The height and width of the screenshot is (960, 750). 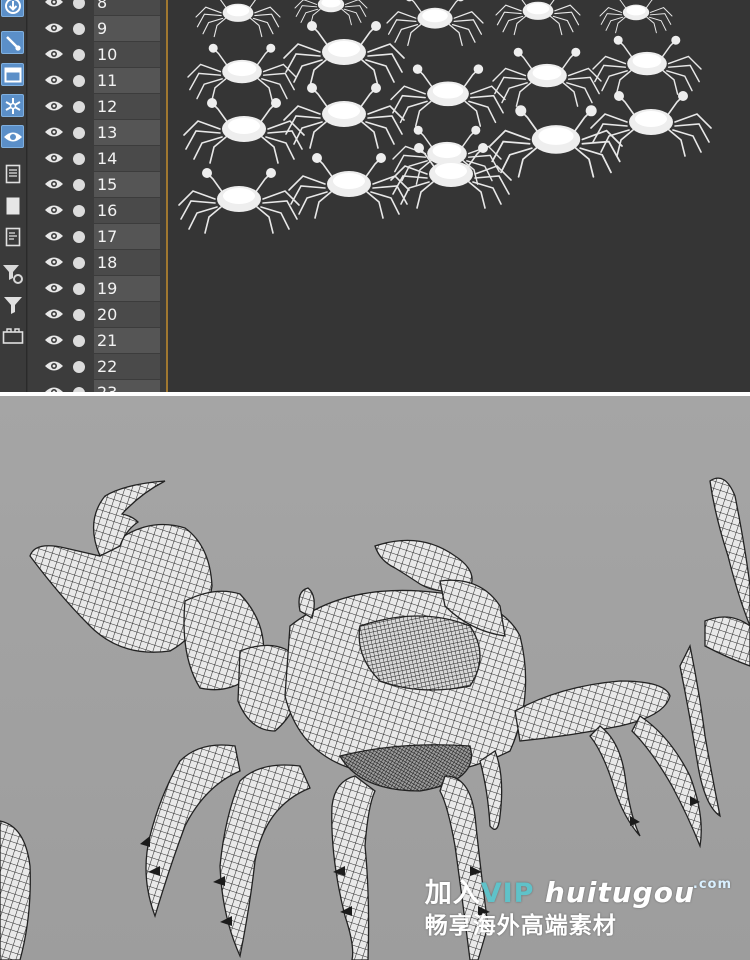 I want to click on layer-row: 9, so click(x=94, y=29).